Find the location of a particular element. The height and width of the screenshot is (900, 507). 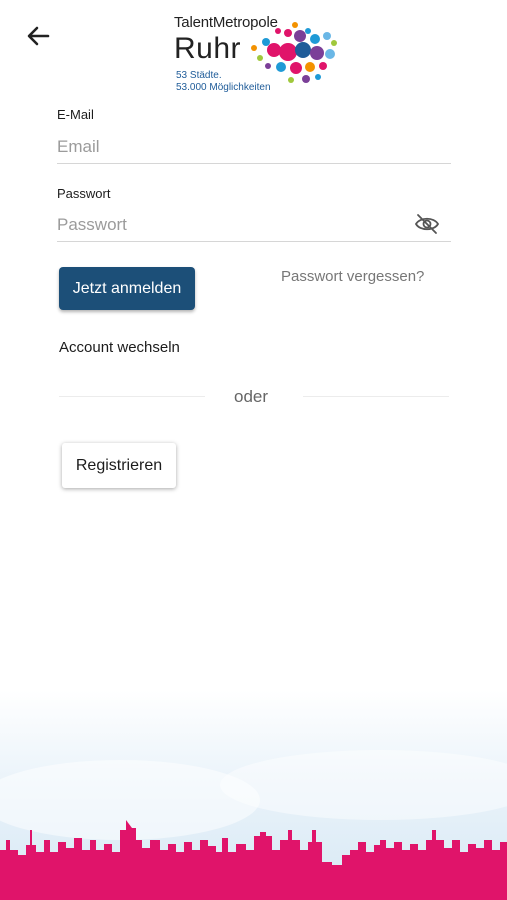

back-button is located at coordinates (38, 36).